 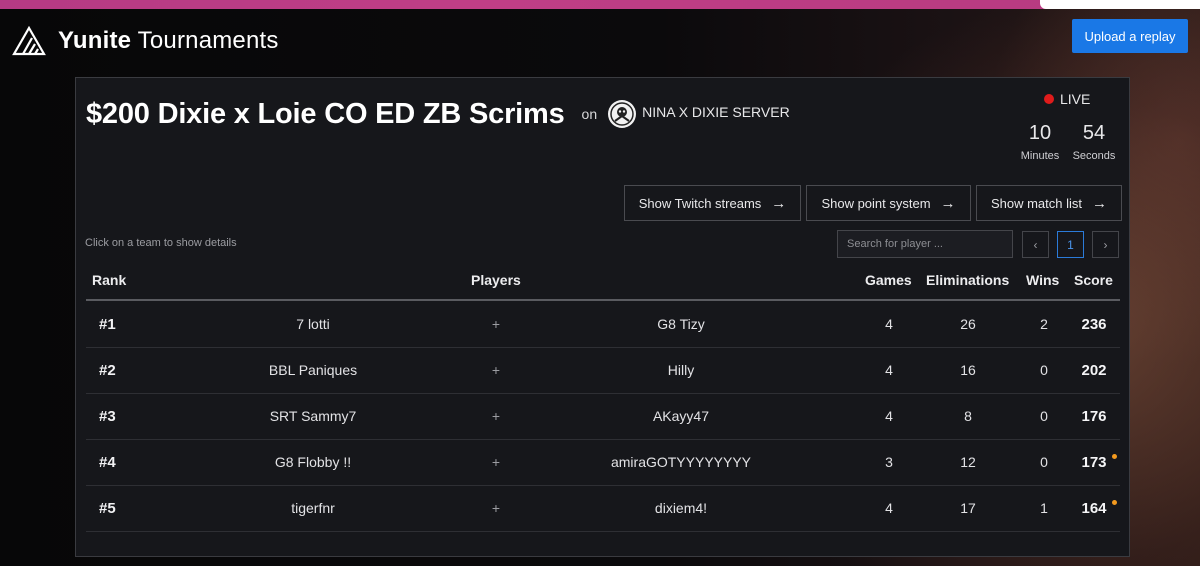 I want to click on countdown-minutes: 10 Minutes, so click(x=1040, y=141).